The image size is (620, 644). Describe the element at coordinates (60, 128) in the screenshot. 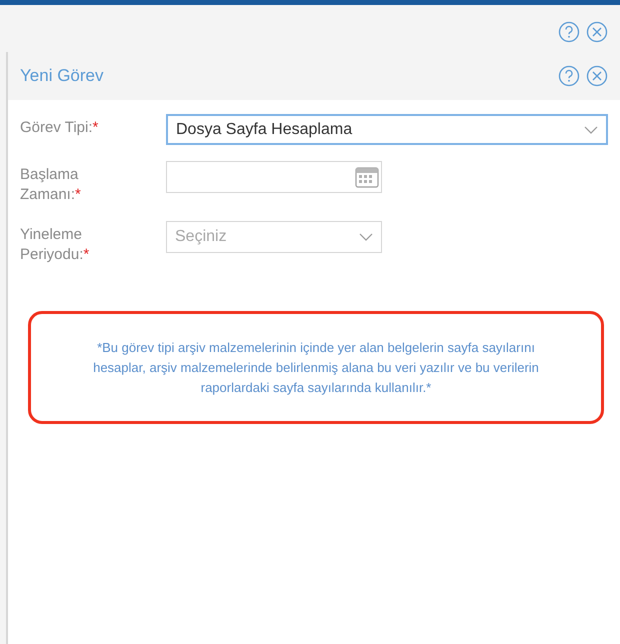

I see `field-label: Görev Tipi:*` at that location.